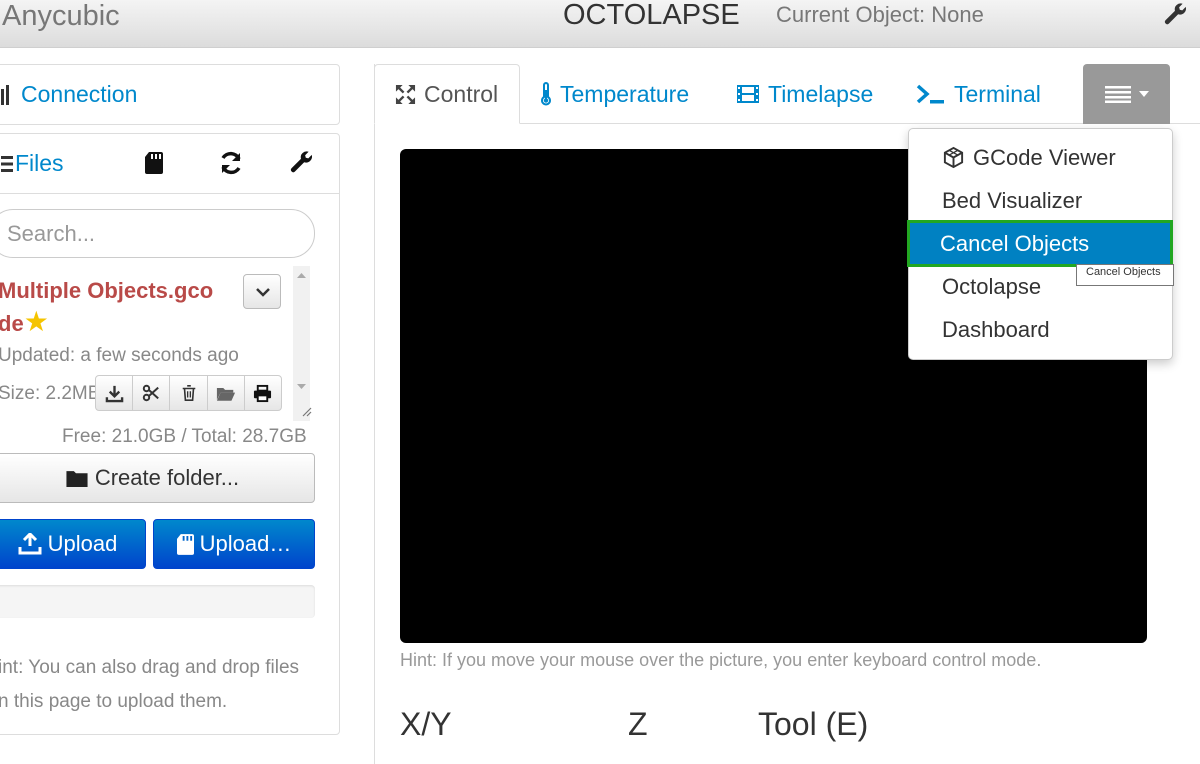  I want to click on upload-button: Upload, so click(73, 544).